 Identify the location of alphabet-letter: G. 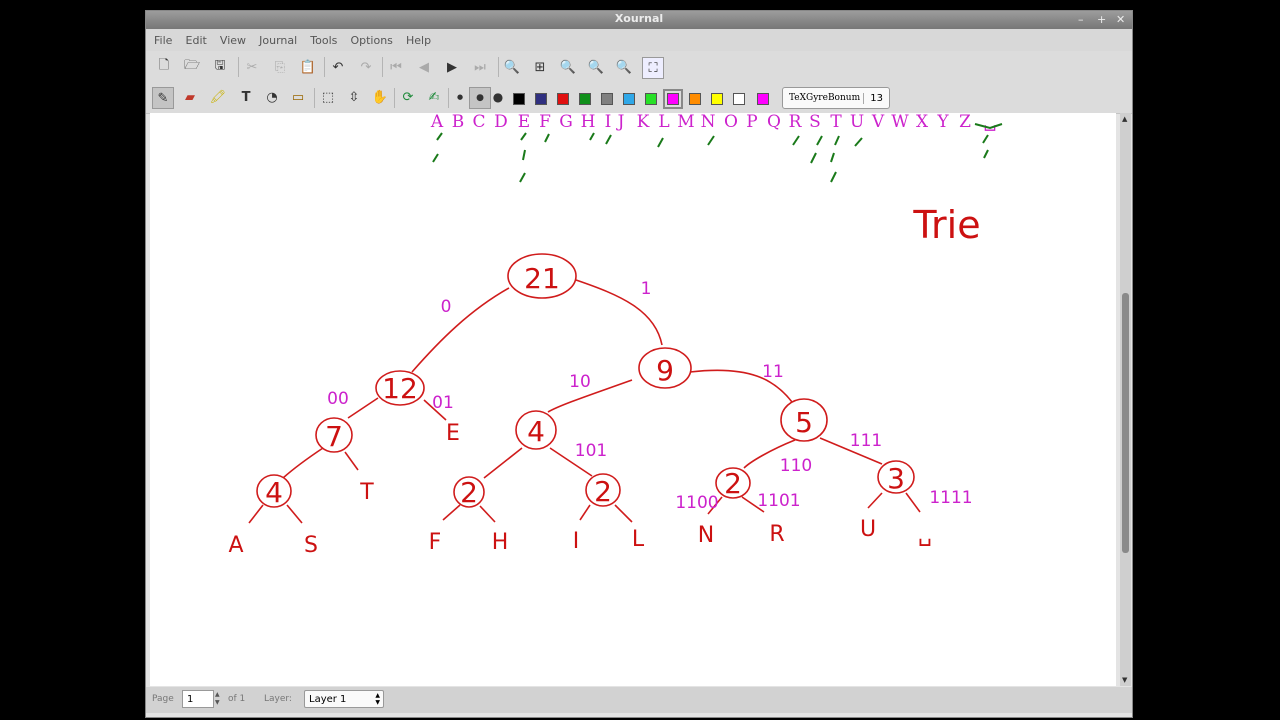
(566, 122).